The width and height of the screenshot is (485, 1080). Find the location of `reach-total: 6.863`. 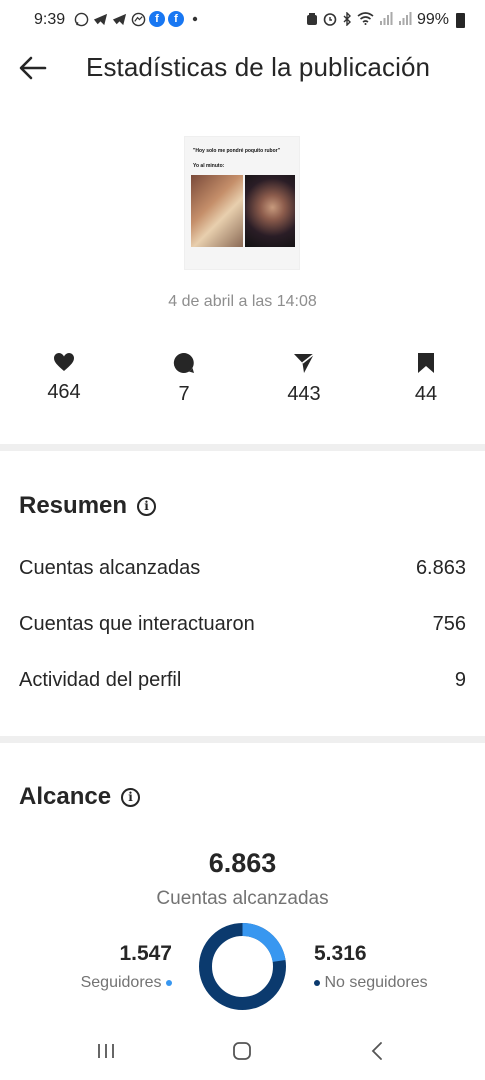

reach-total: 6.863 is located at coordinates (242, 863).